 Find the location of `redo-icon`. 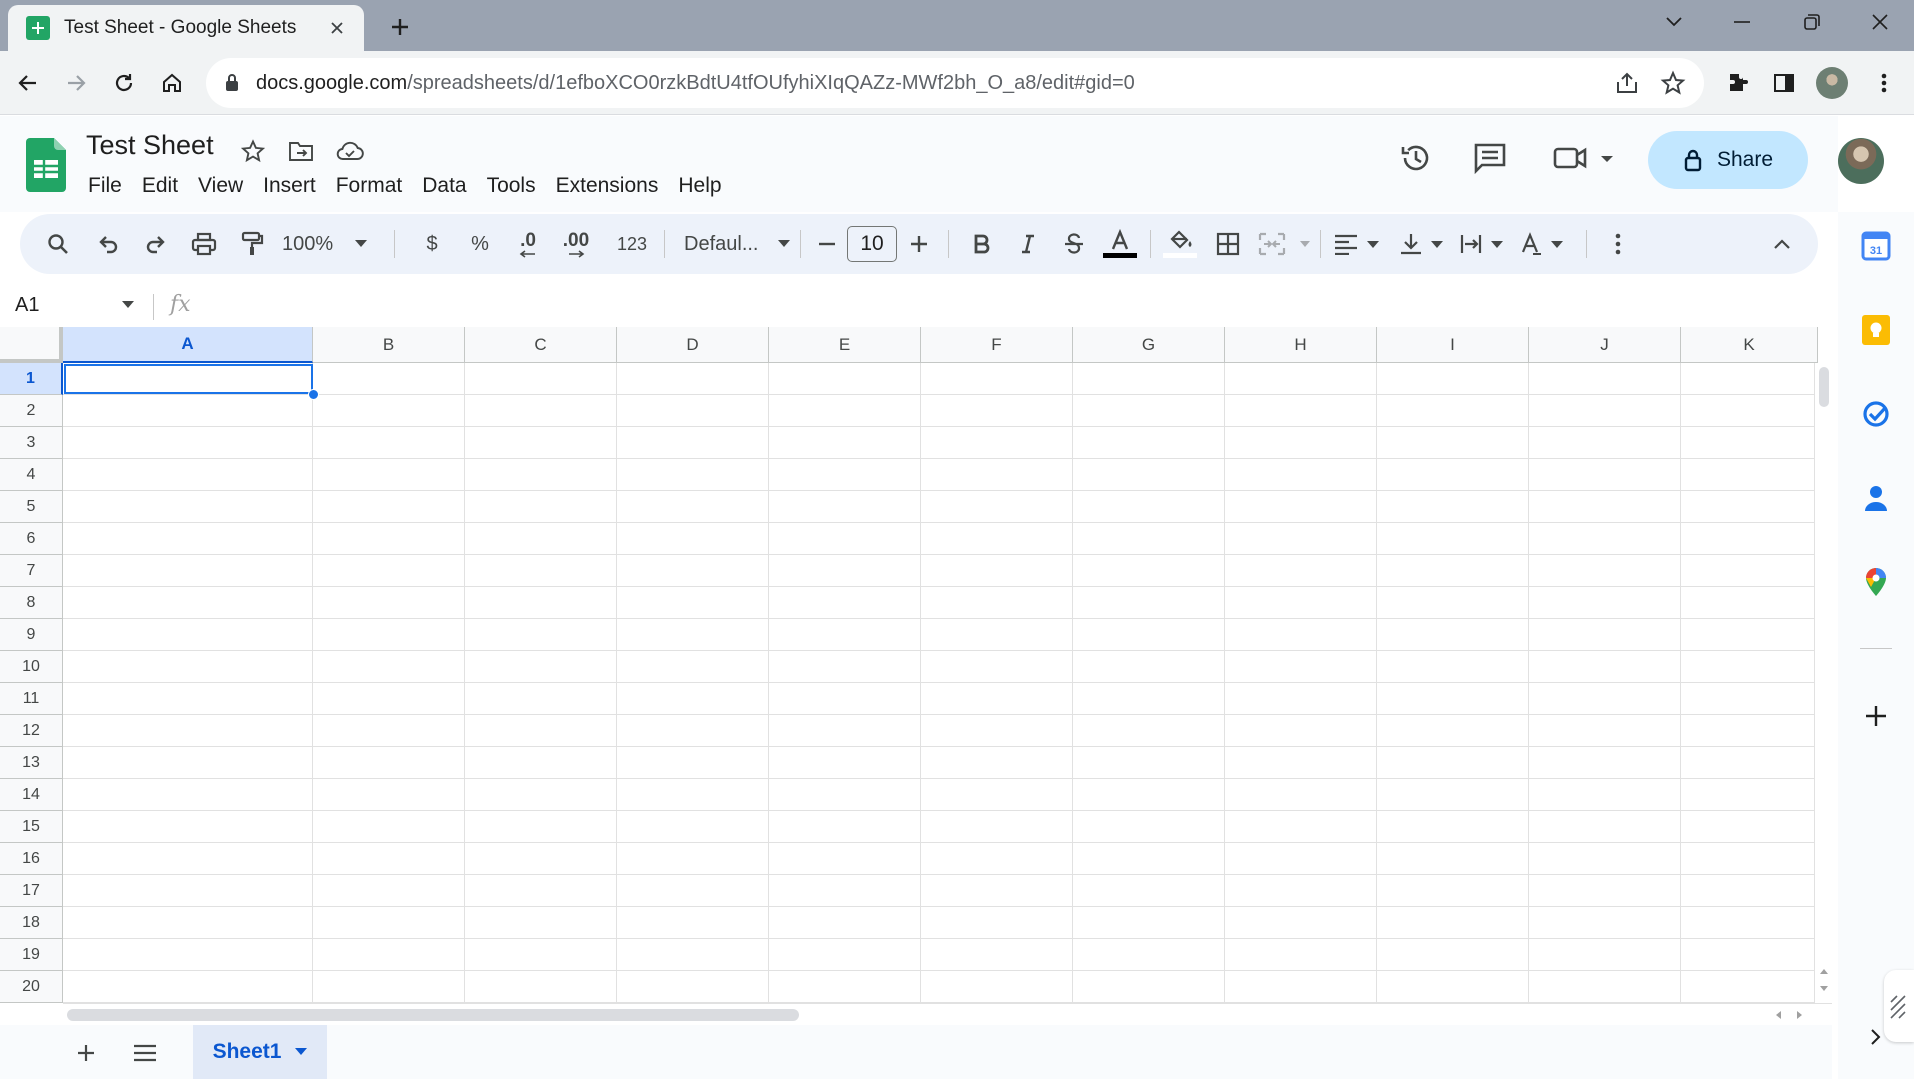

redo-icon is located at coordinates (156, 244).